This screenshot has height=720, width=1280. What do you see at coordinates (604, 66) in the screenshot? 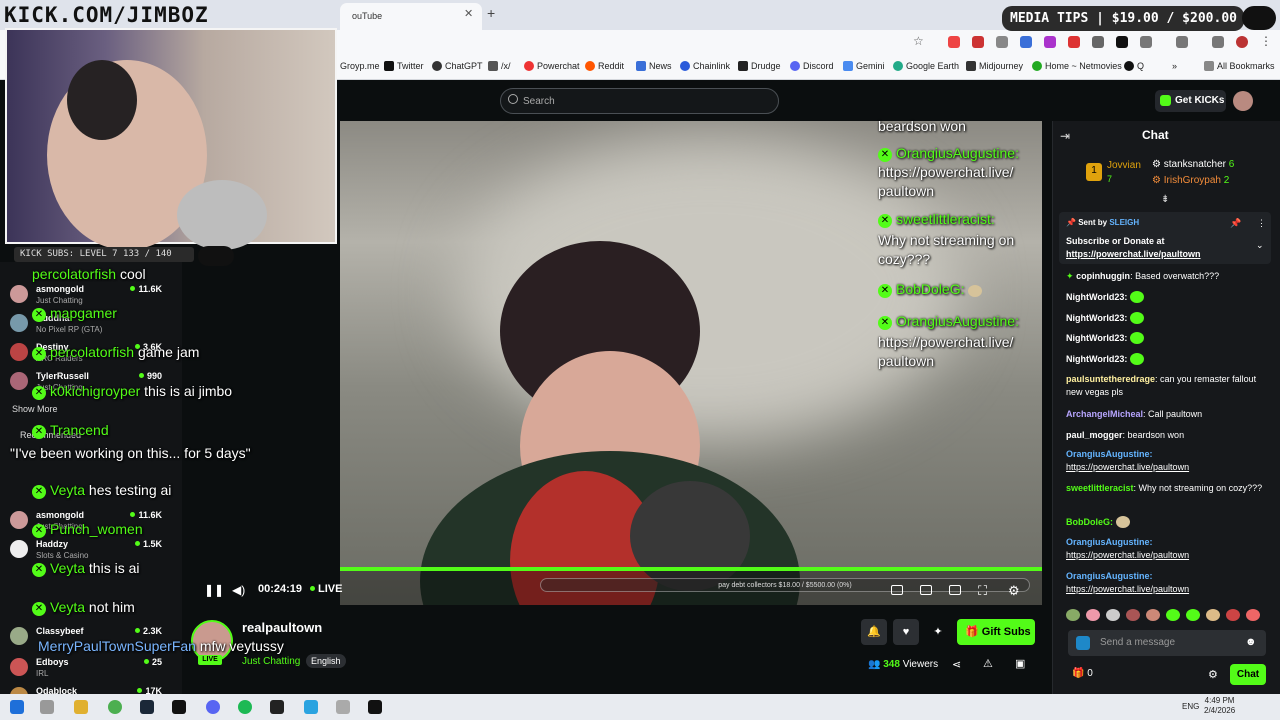
I see `bookmark-item: Reddit` at bounding box center [604, 66].